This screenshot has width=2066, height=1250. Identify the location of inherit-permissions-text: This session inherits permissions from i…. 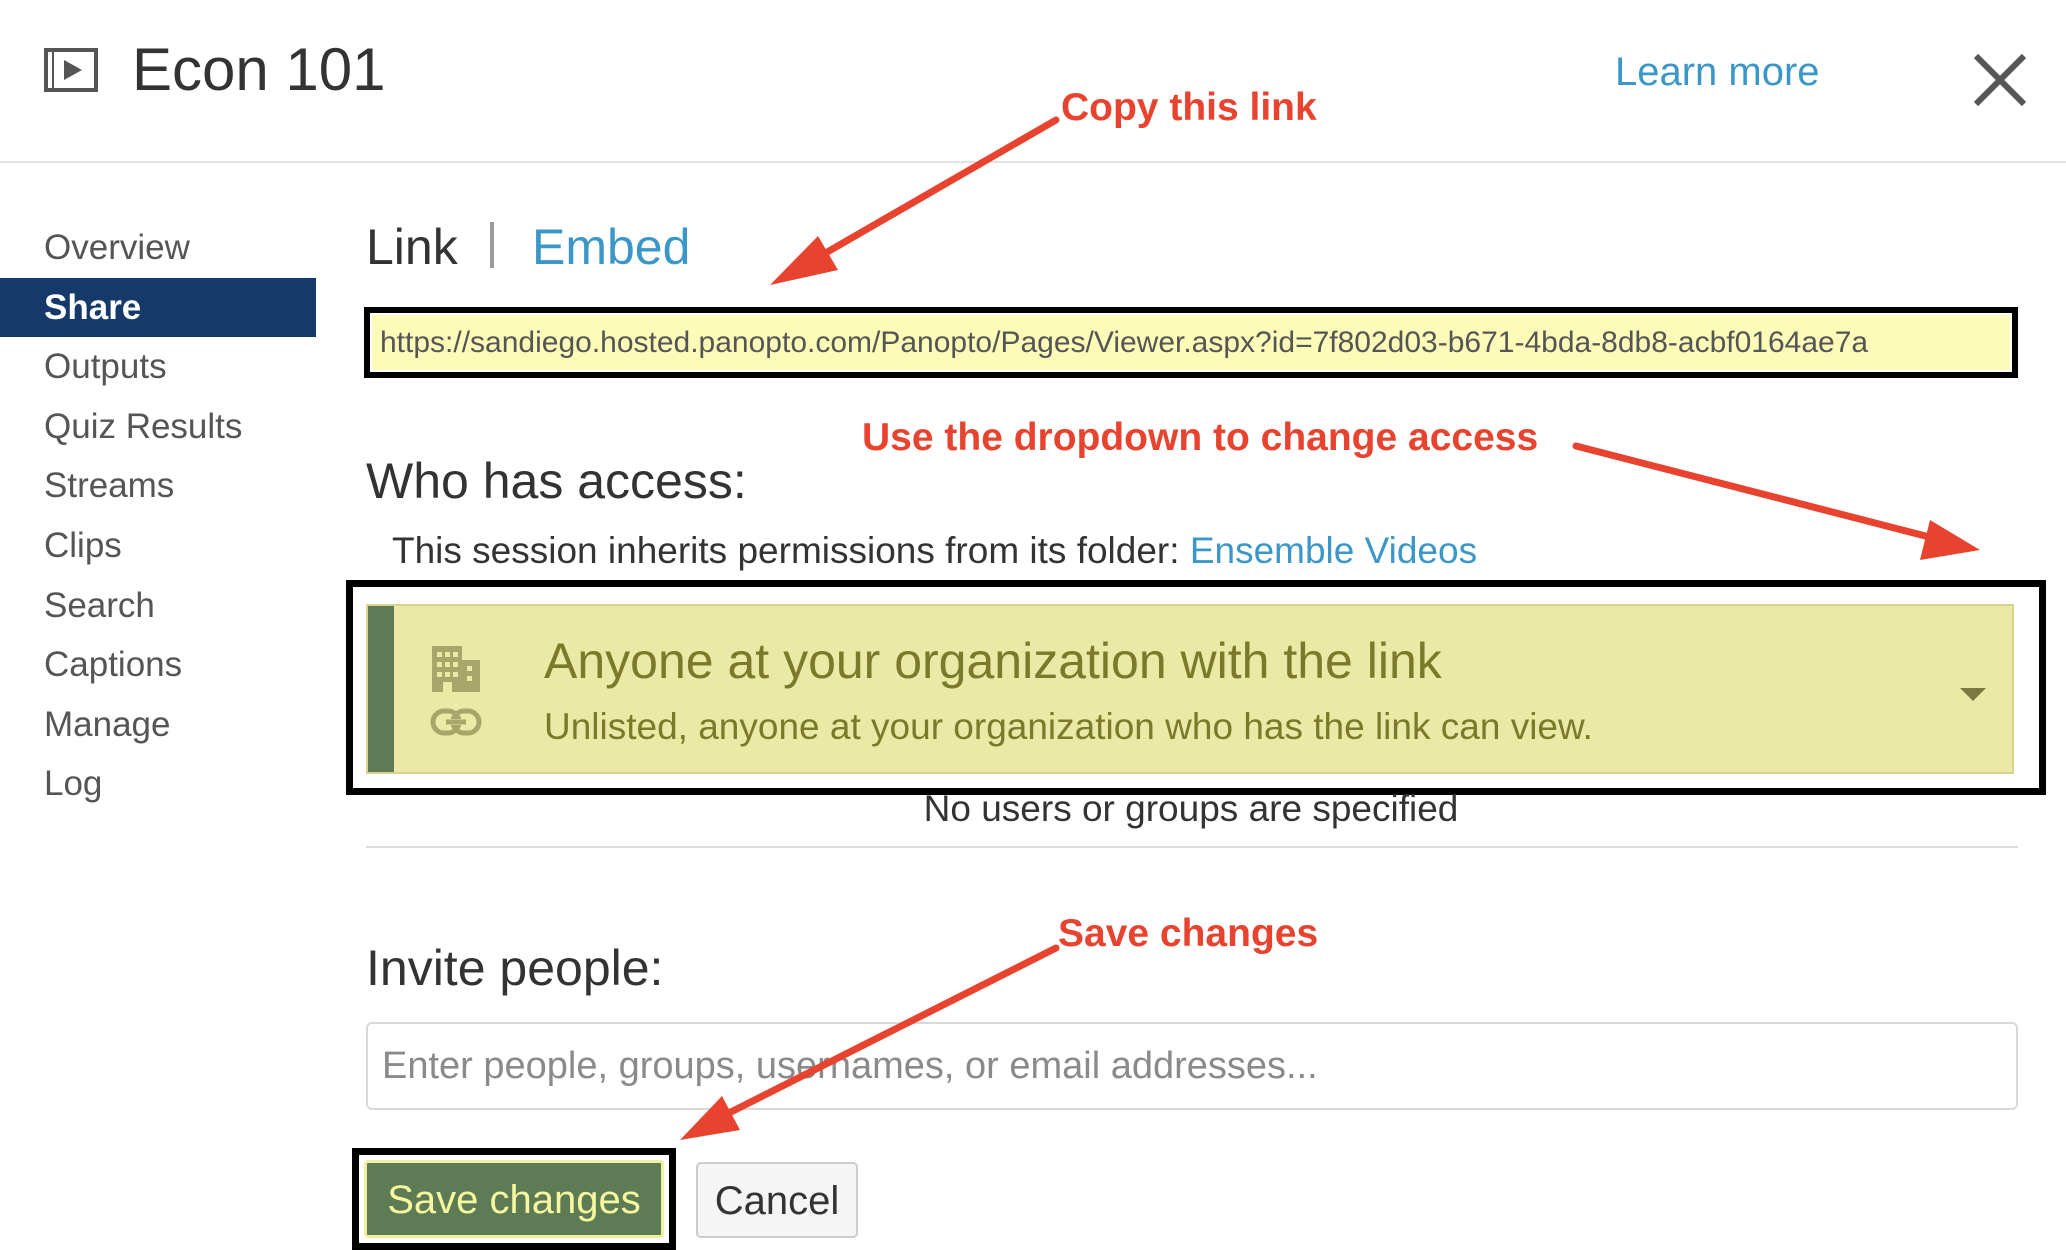
(934, 551).